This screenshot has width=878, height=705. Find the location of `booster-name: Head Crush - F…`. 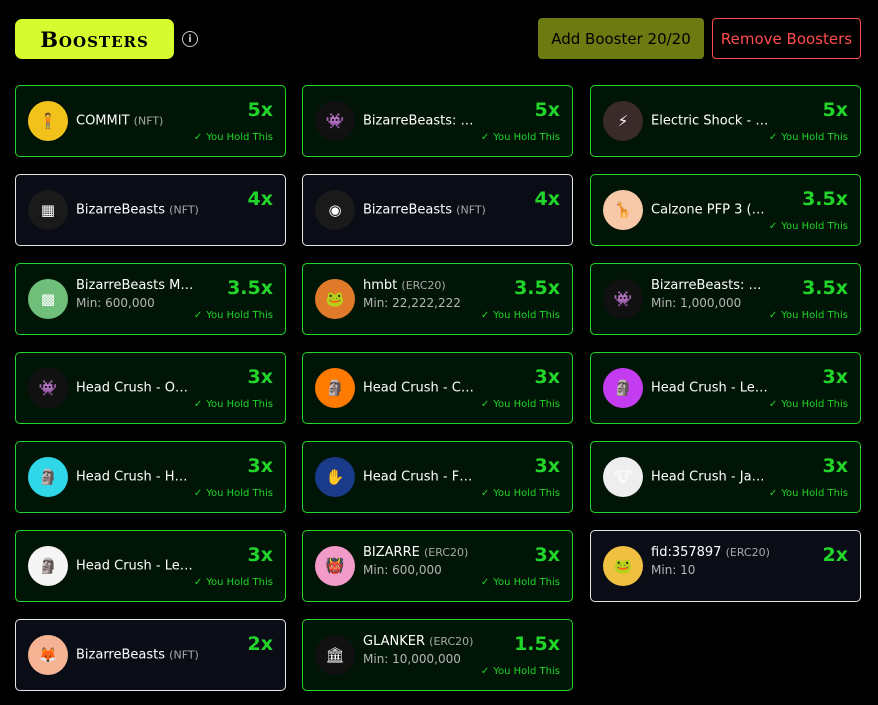

booster-name: Head Crush - F… is located at coordinates (418, 477).